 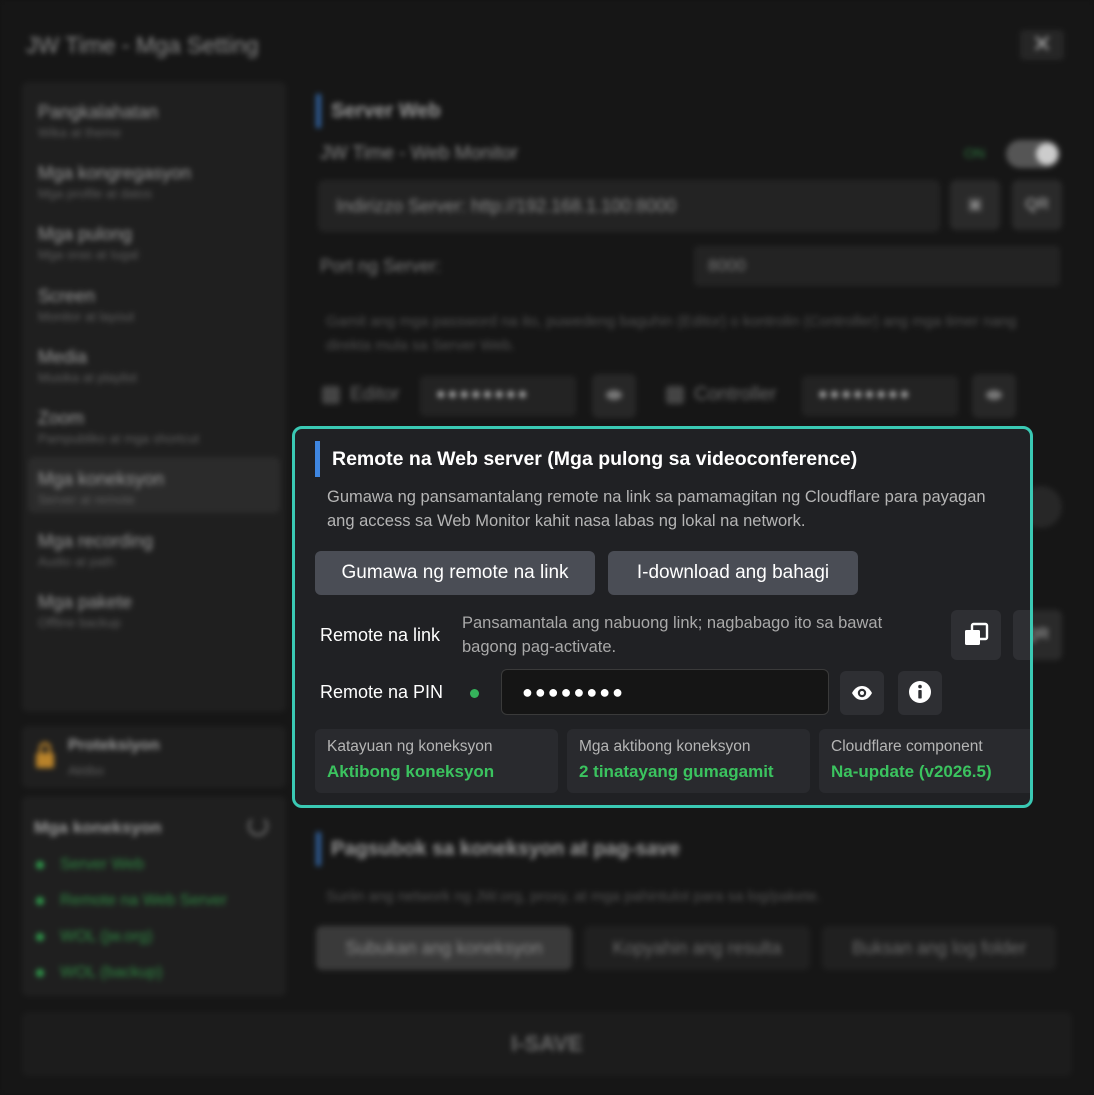 What do you see at coordinates (665, 746) in the screenshot?
I see `card-title: Mga aktibong koneksyon` at bounding box center [665, 746].